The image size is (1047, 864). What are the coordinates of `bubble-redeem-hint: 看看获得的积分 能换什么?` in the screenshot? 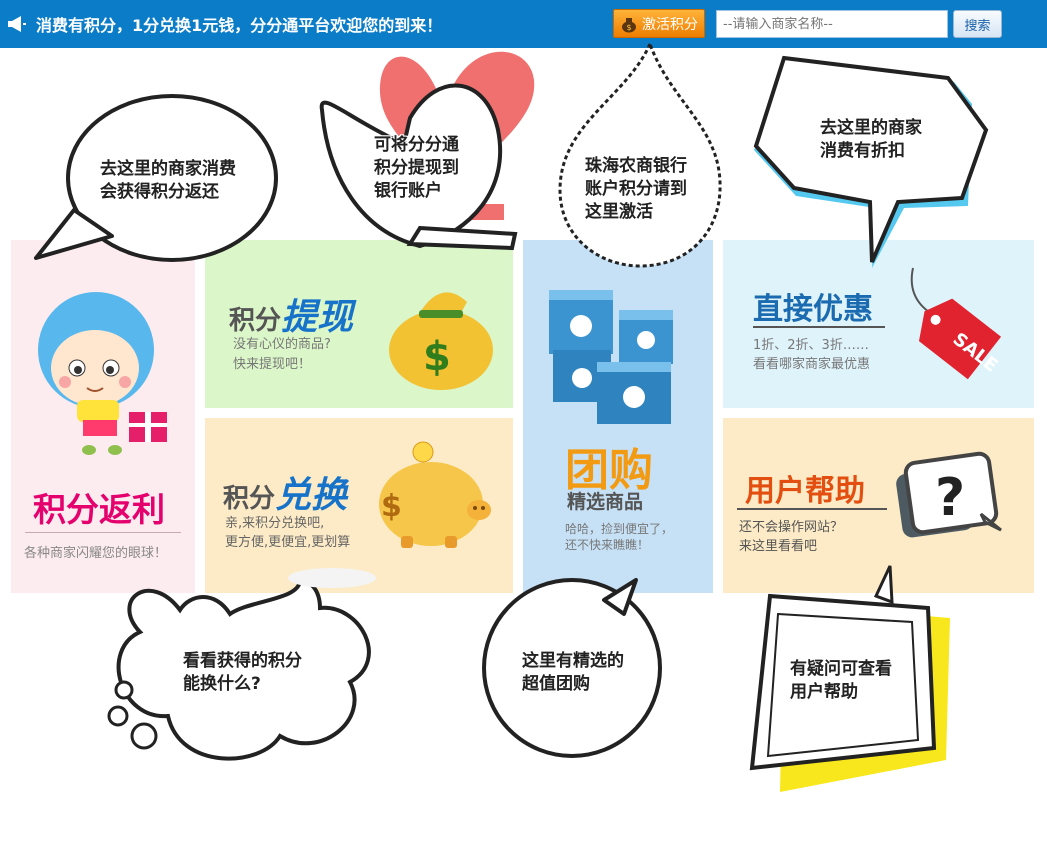 It's located at (242, 673).